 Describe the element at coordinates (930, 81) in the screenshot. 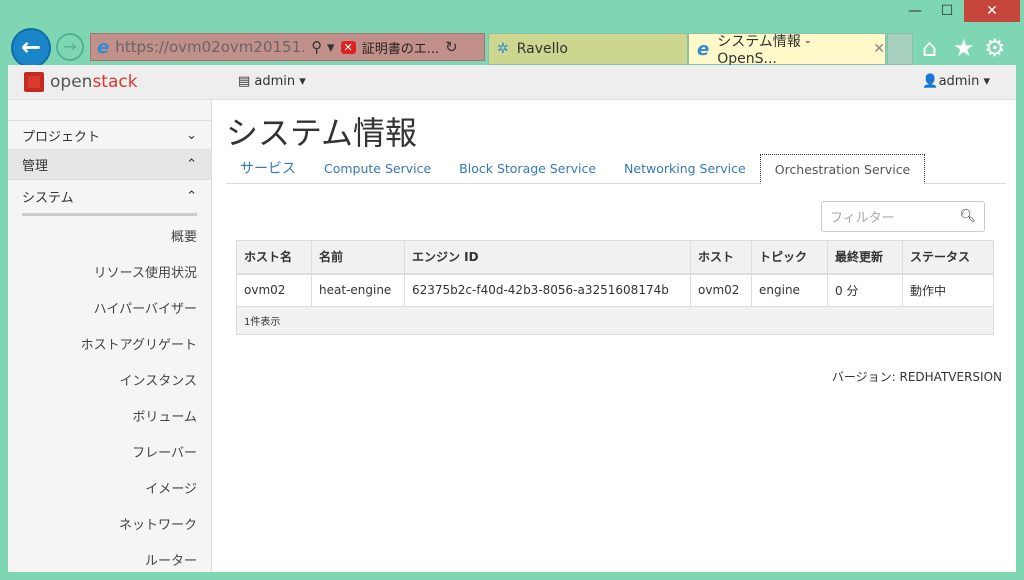

I see `user-icon: 👤` at that location.